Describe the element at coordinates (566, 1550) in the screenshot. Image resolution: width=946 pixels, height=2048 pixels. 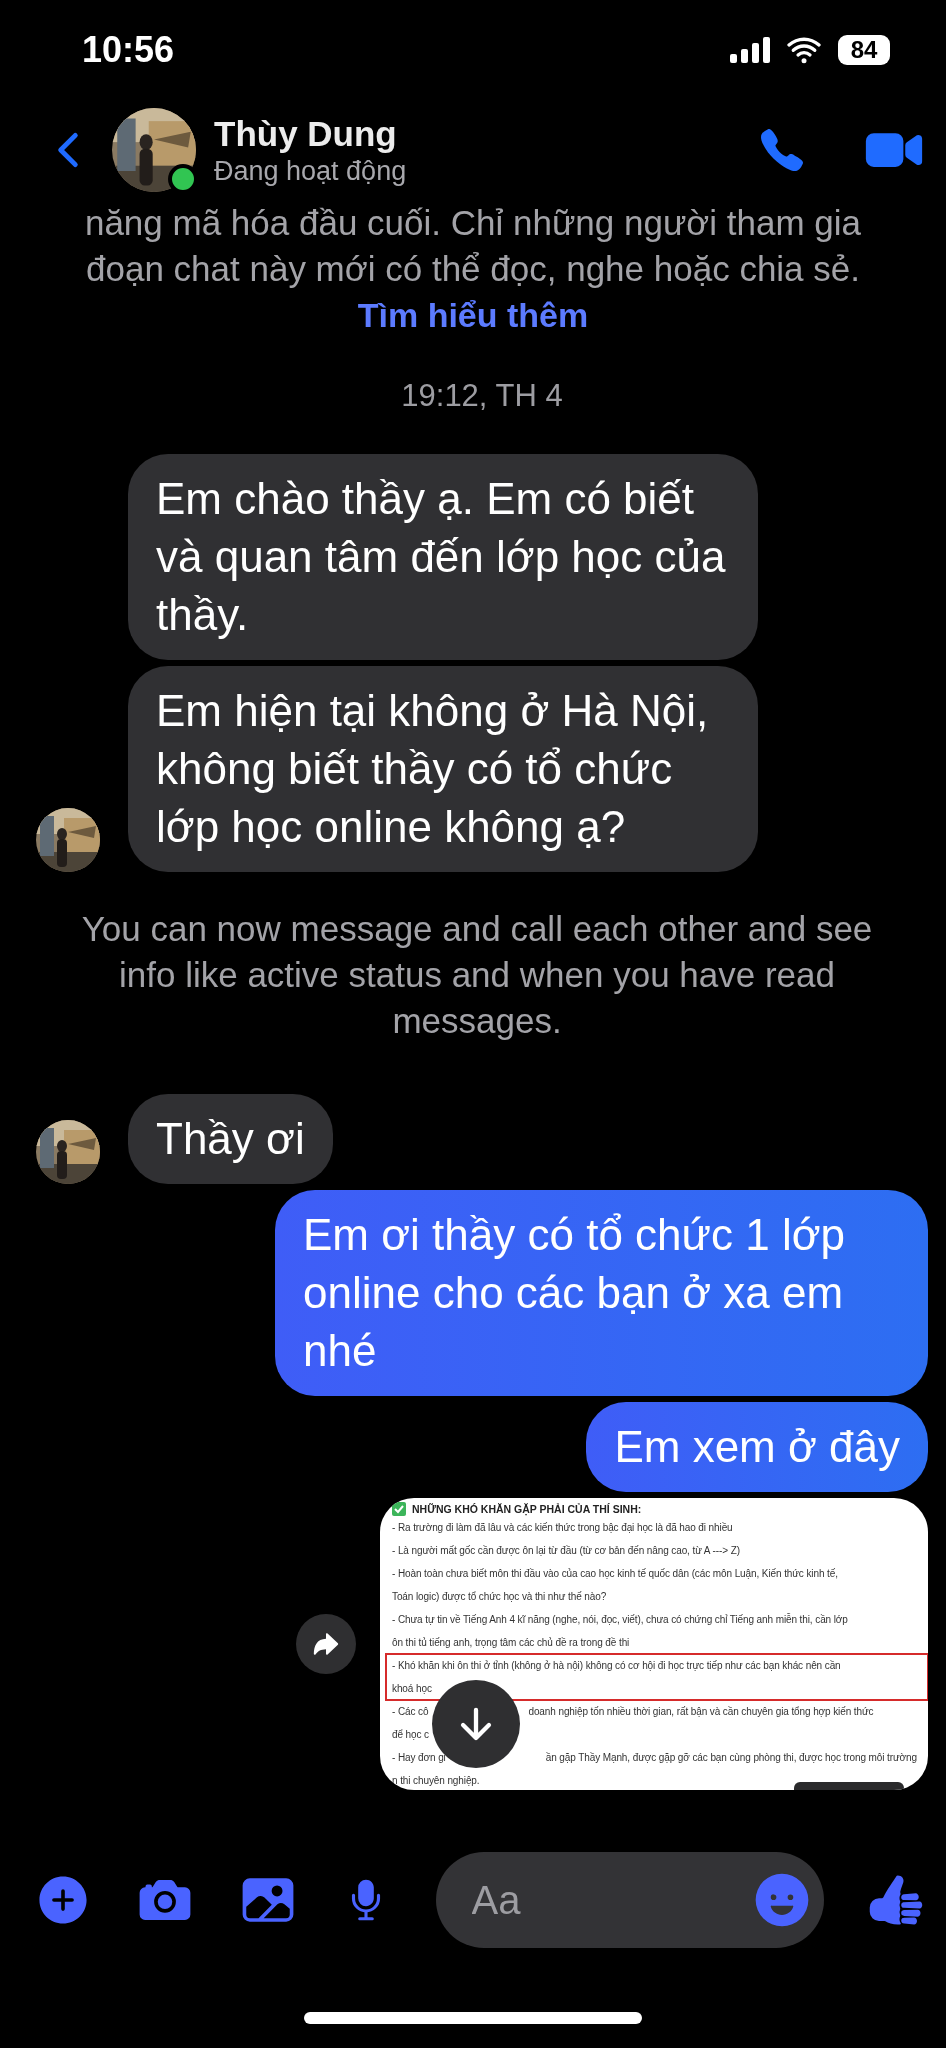
I see `document-text: - Là người mất gốc cần được ôn lại từ đầu (từ cơ bản đến nâng cao, từ A ---> Z)` at that location.